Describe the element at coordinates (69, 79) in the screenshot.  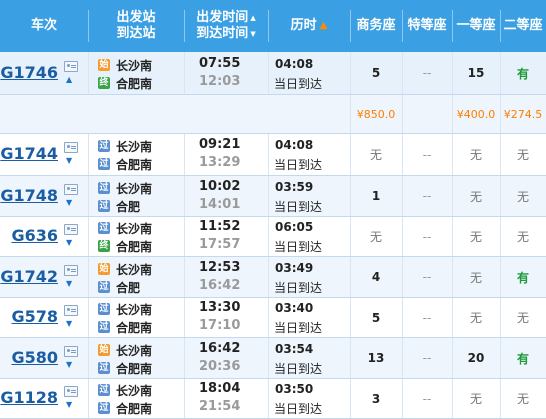
I see `expand-stops-arrow-icon: ▲` at that location.